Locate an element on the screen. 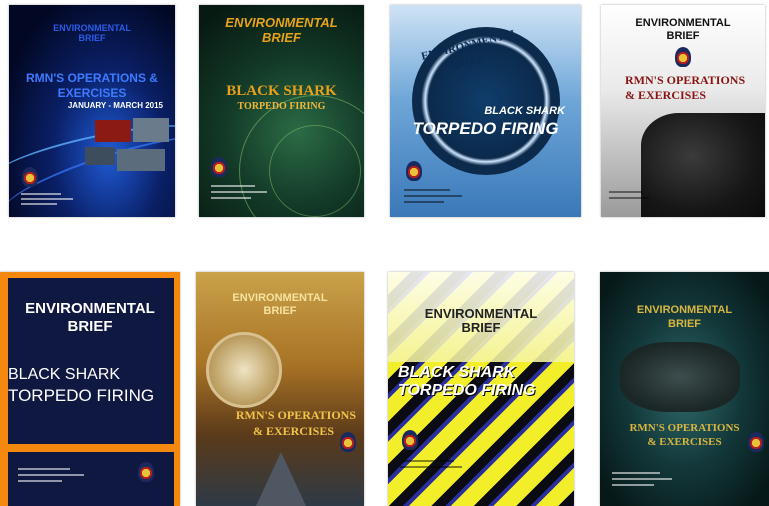  cover-headline: RMN'S OPERATIONS & EXERCISES is located at coordinates (92, 85).